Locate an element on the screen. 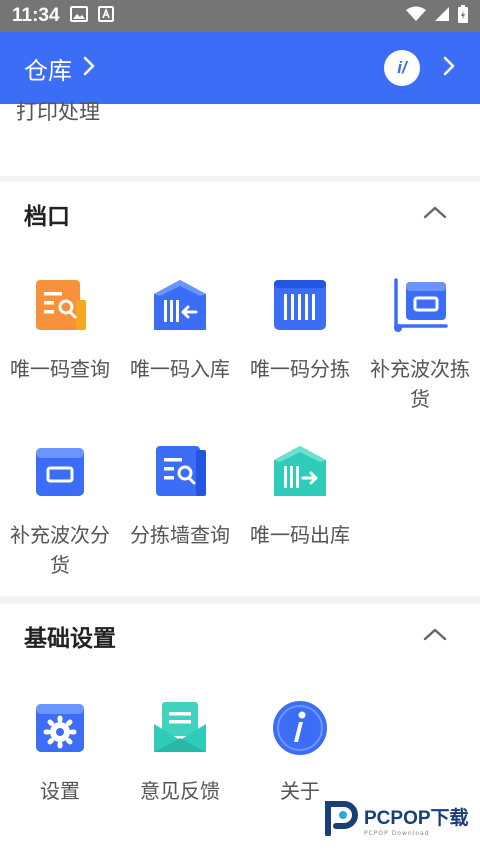  tile-label: 意见反馈 is located at coordinates (180, 791).